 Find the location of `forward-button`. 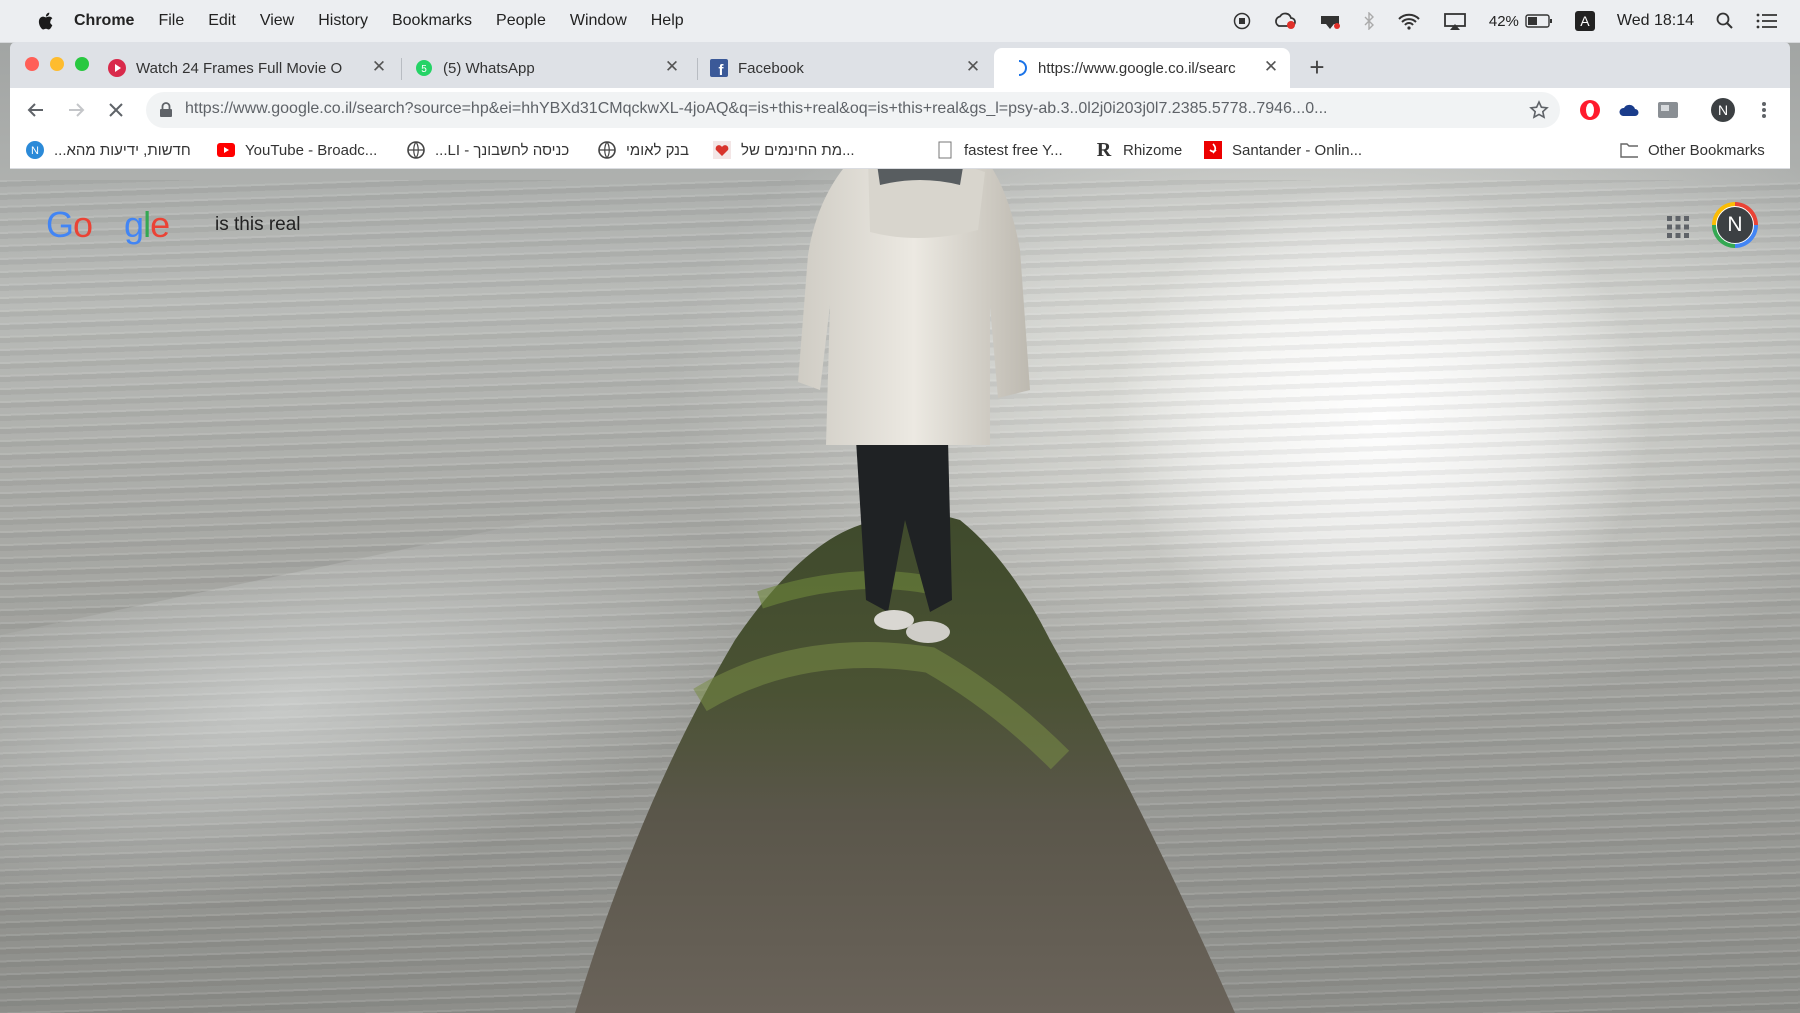

forward-button is located at coordinates (76, 110).